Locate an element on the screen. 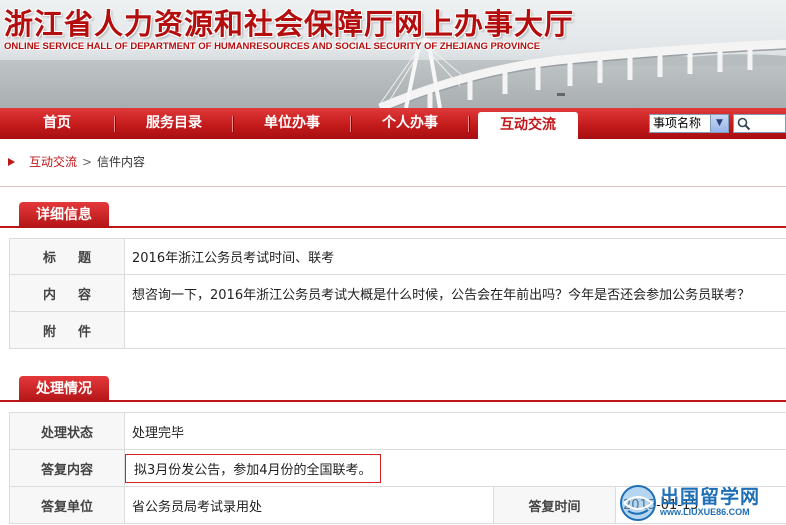  globe-icon is located at coordinates (638, 503).